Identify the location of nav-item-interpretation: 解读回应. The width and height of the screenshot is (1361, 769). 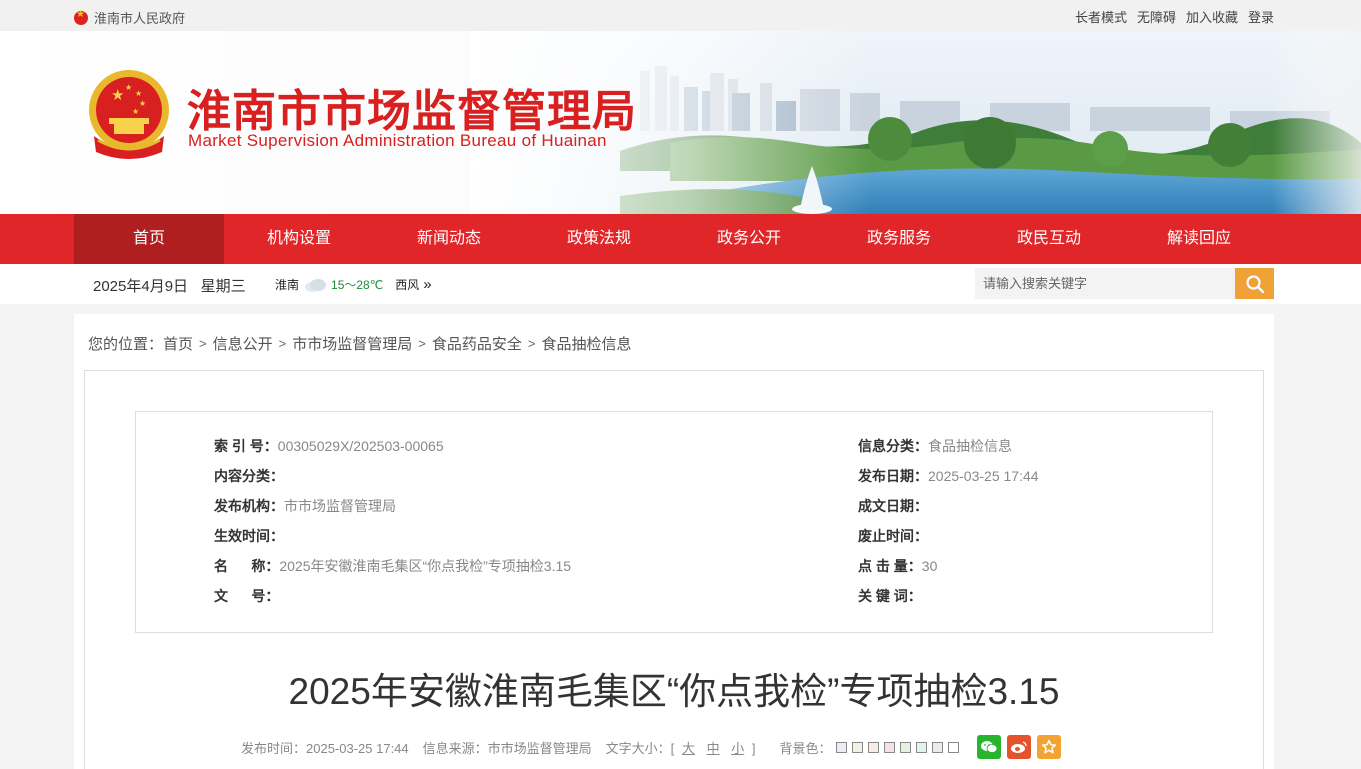
(1199, 239).